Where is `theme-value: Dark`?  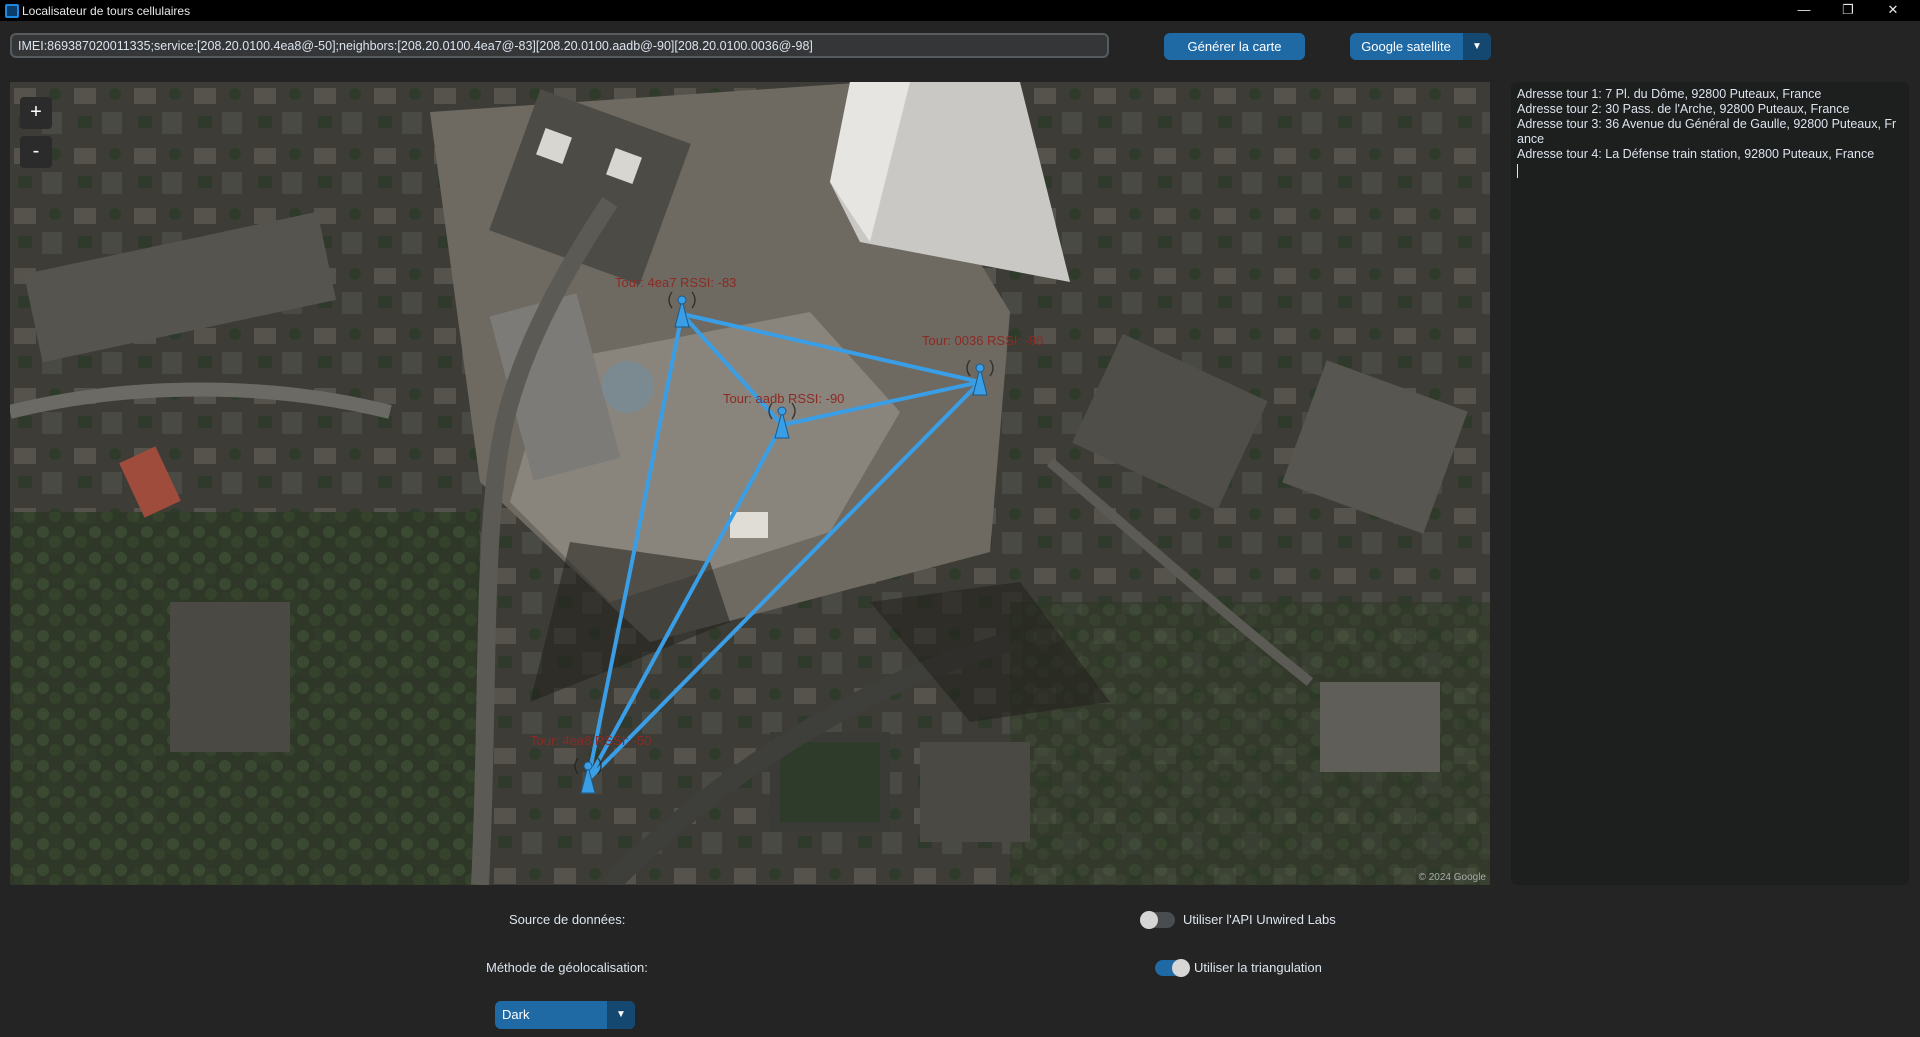 theme-value: Dark is located at coordinates (516, 1014).